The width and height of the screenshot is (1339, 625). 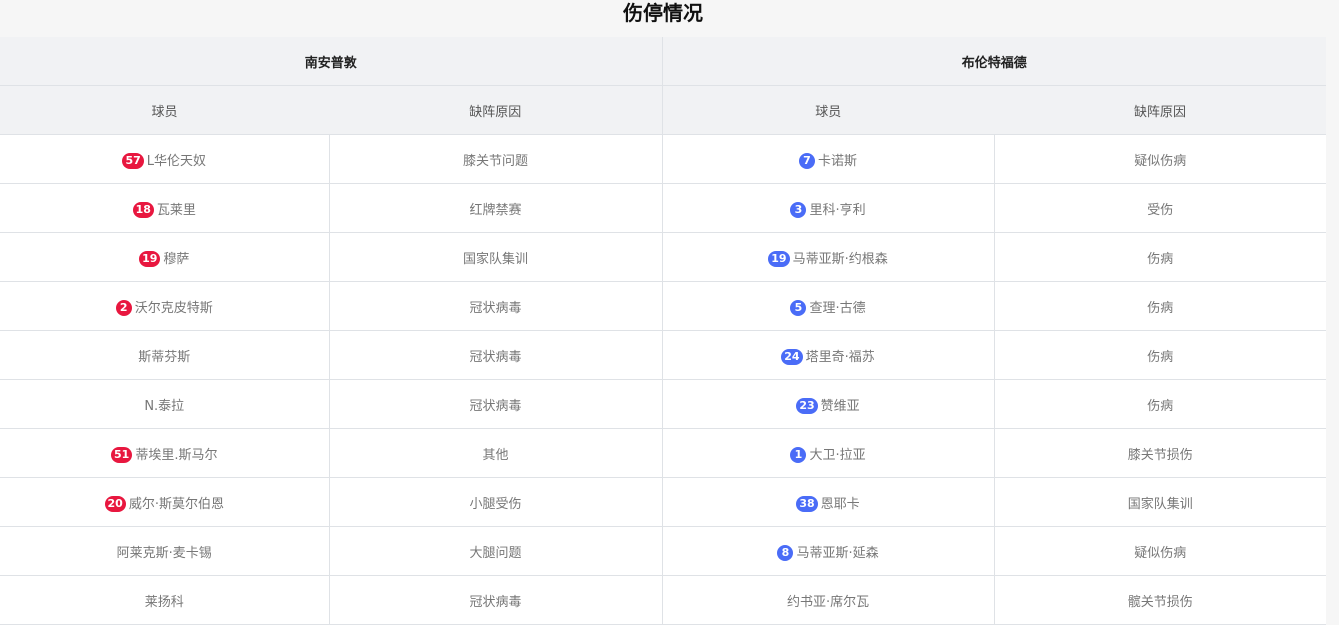 I want to click on jersey-number-badge: 38, so click(x=807, y=503).